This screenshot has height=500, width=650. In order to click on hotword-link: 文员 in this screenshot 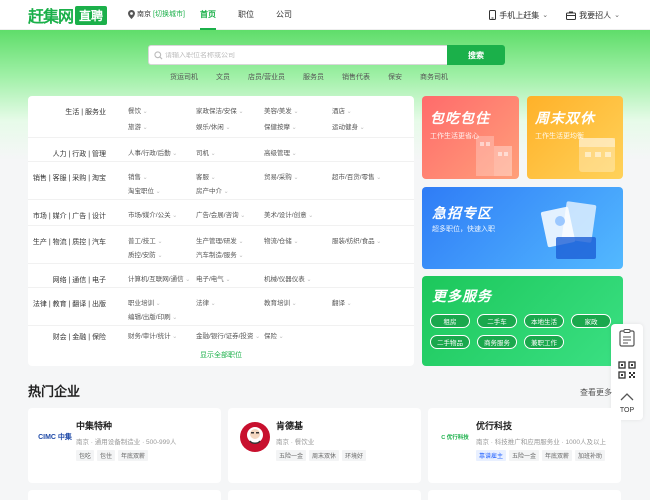, I will do `click(223, 77)`.